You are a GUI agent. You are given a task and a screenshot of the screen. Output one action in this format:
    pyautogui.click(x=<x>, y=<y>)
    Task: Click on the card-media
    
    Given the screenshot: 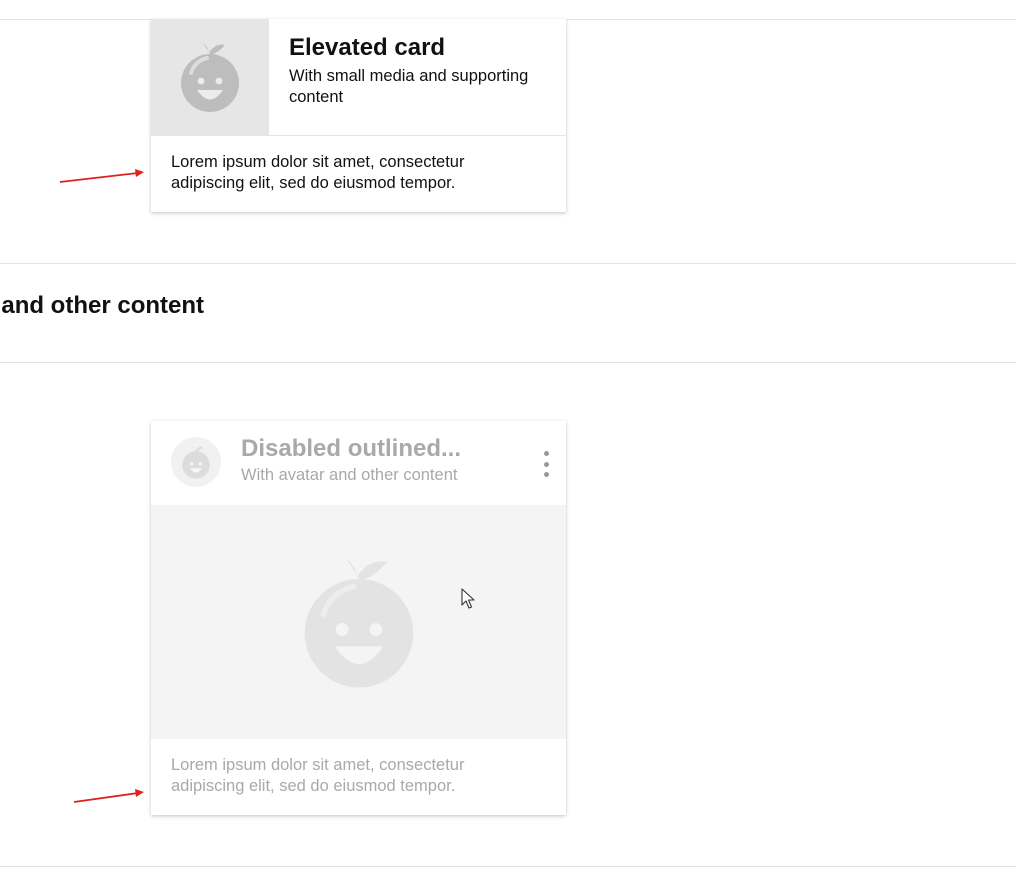 What is the action you would take?
    pyautogui.click(x=358, y=622)
    